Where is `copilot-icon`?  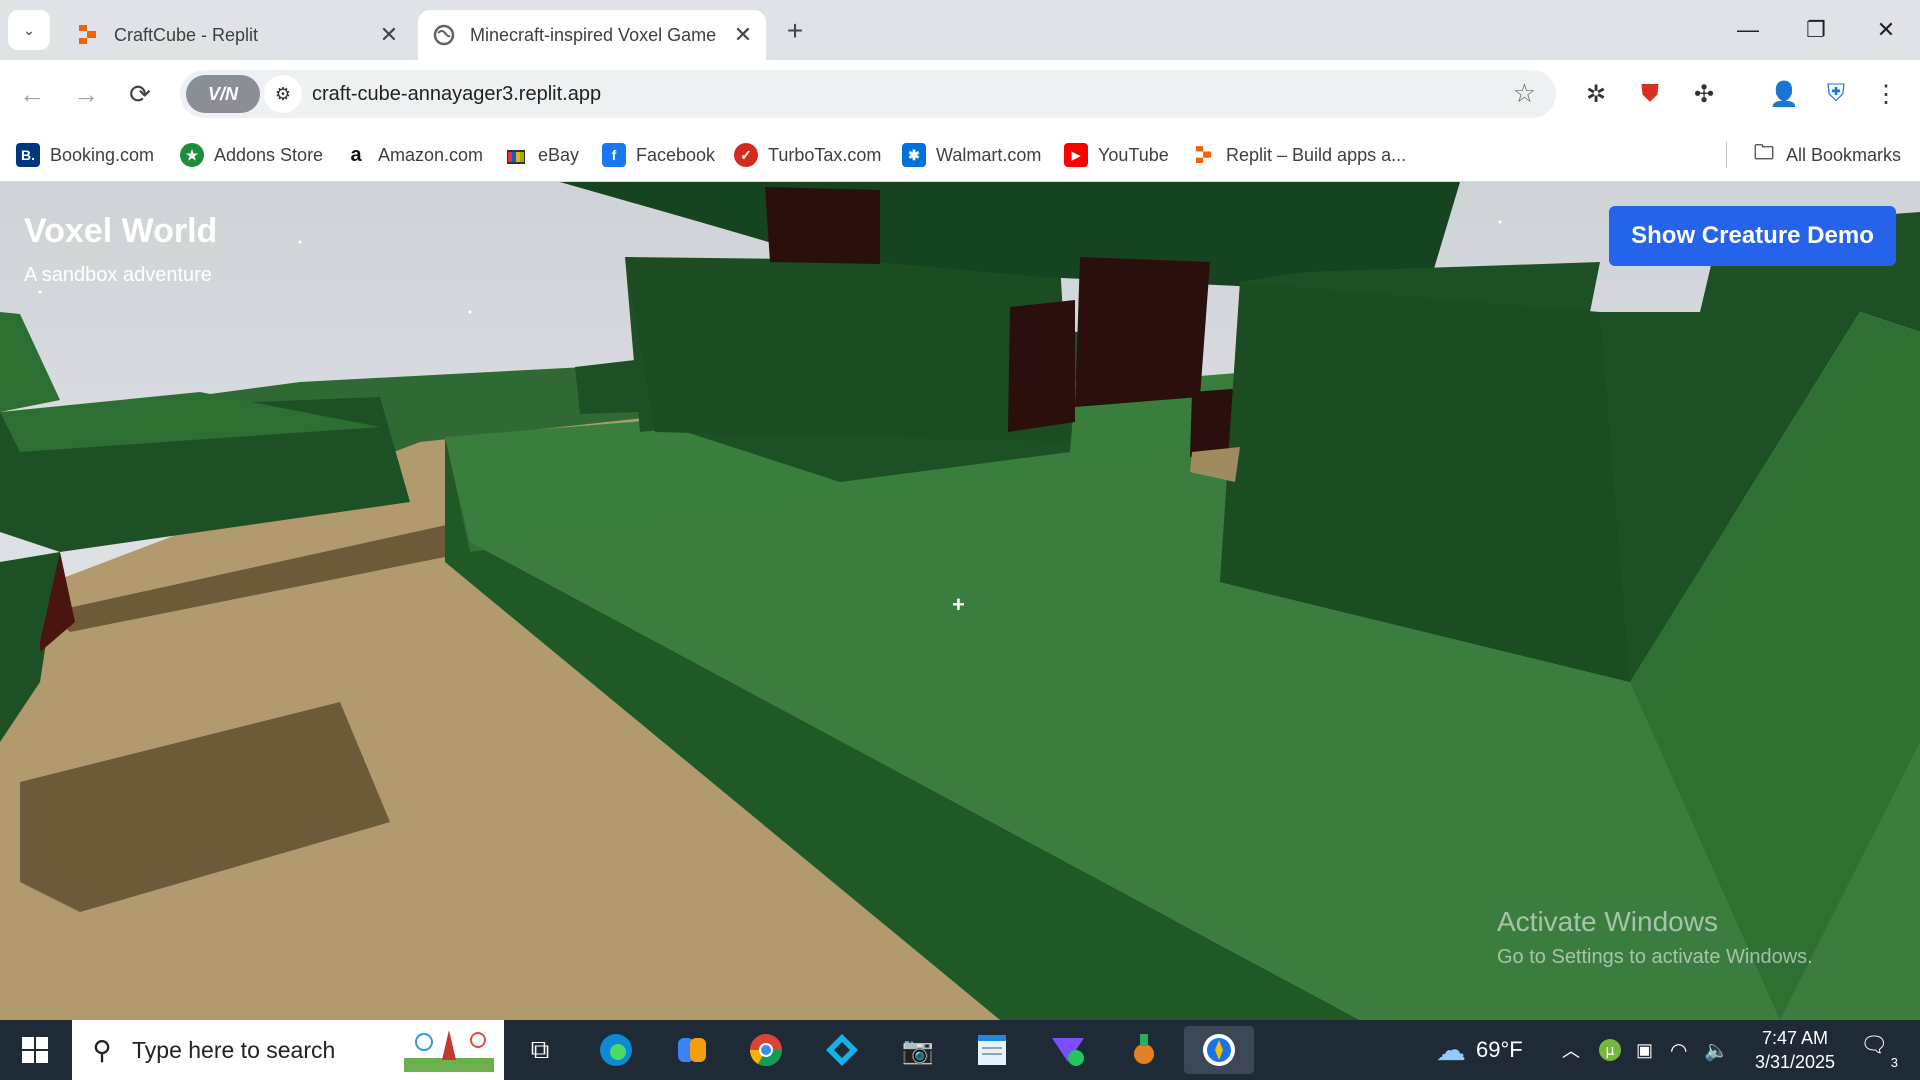 copilot-icon is located at coordinates (692, 1050).